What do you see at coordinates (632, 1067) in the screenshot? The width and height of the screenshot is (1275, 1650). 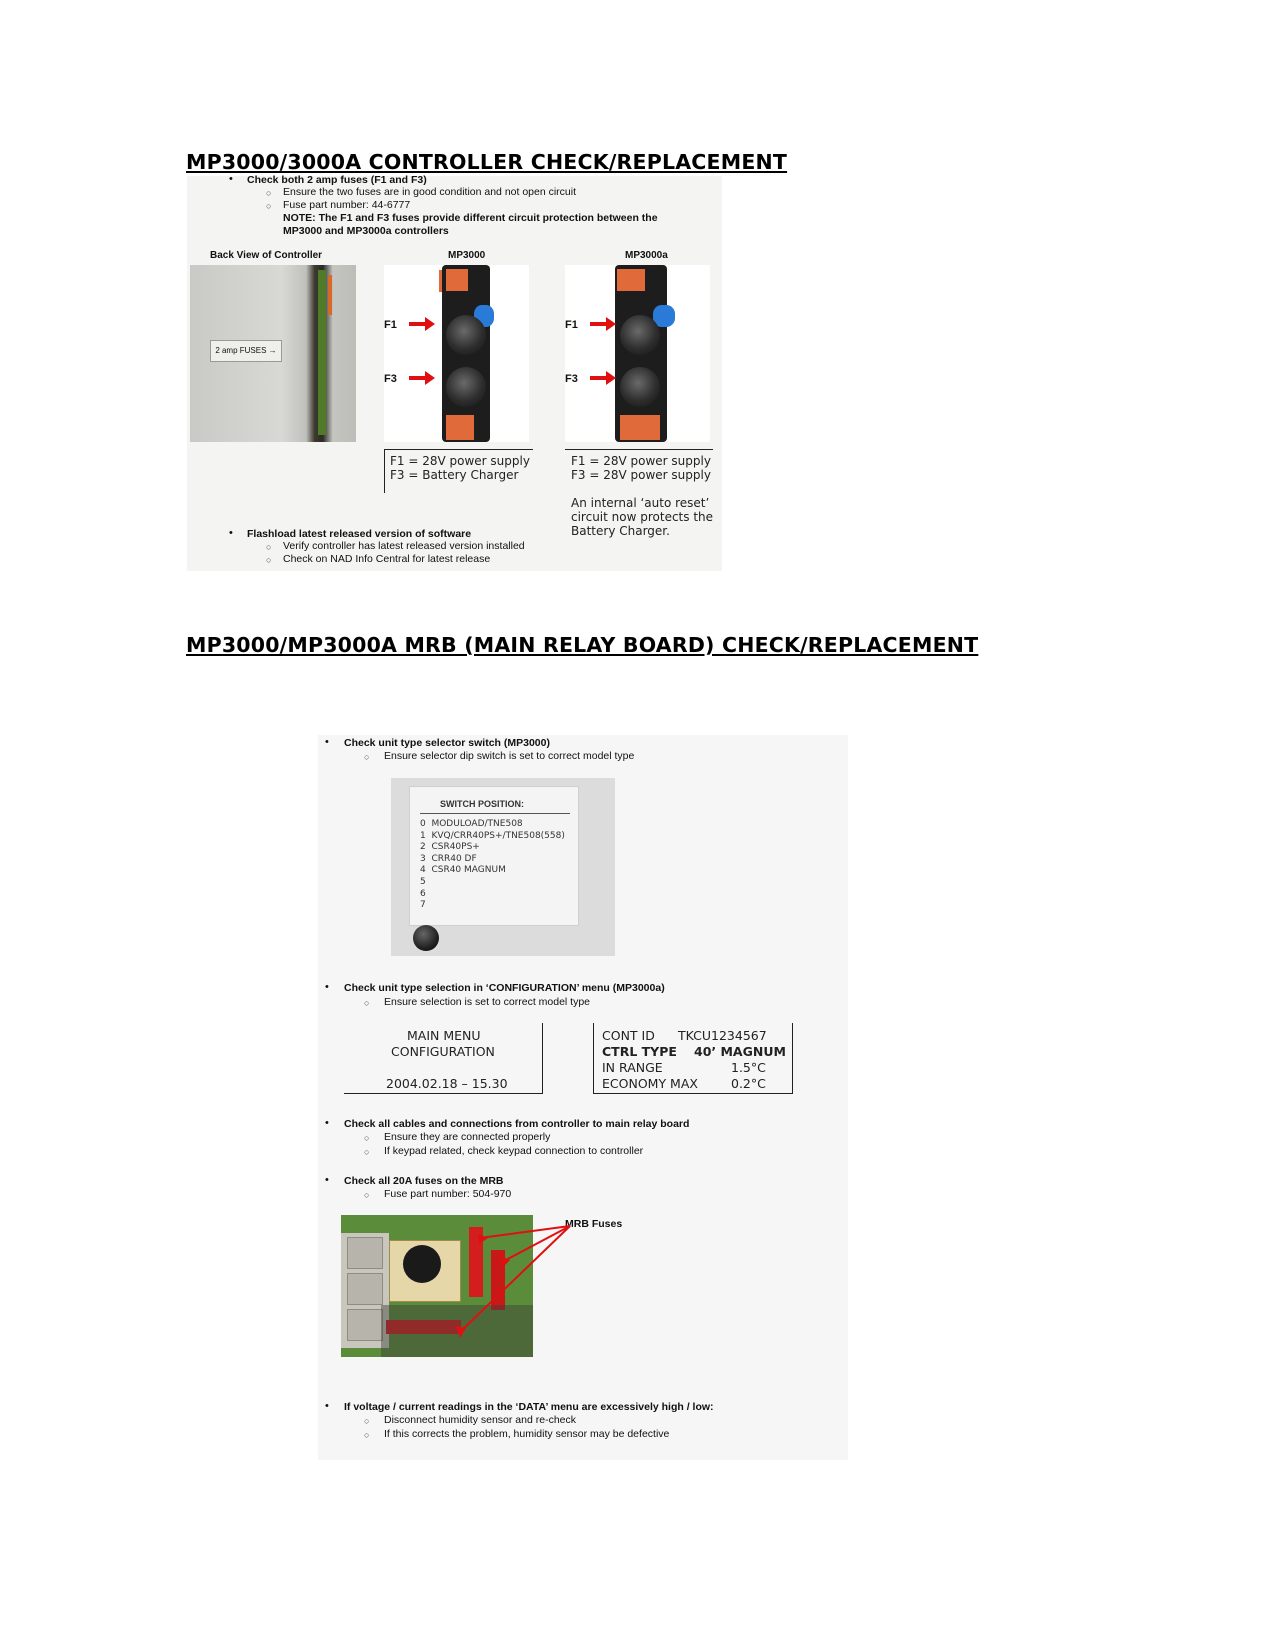 I see `cfg-inrange-label: IN RANGE` at bounding box center [632, 1067].